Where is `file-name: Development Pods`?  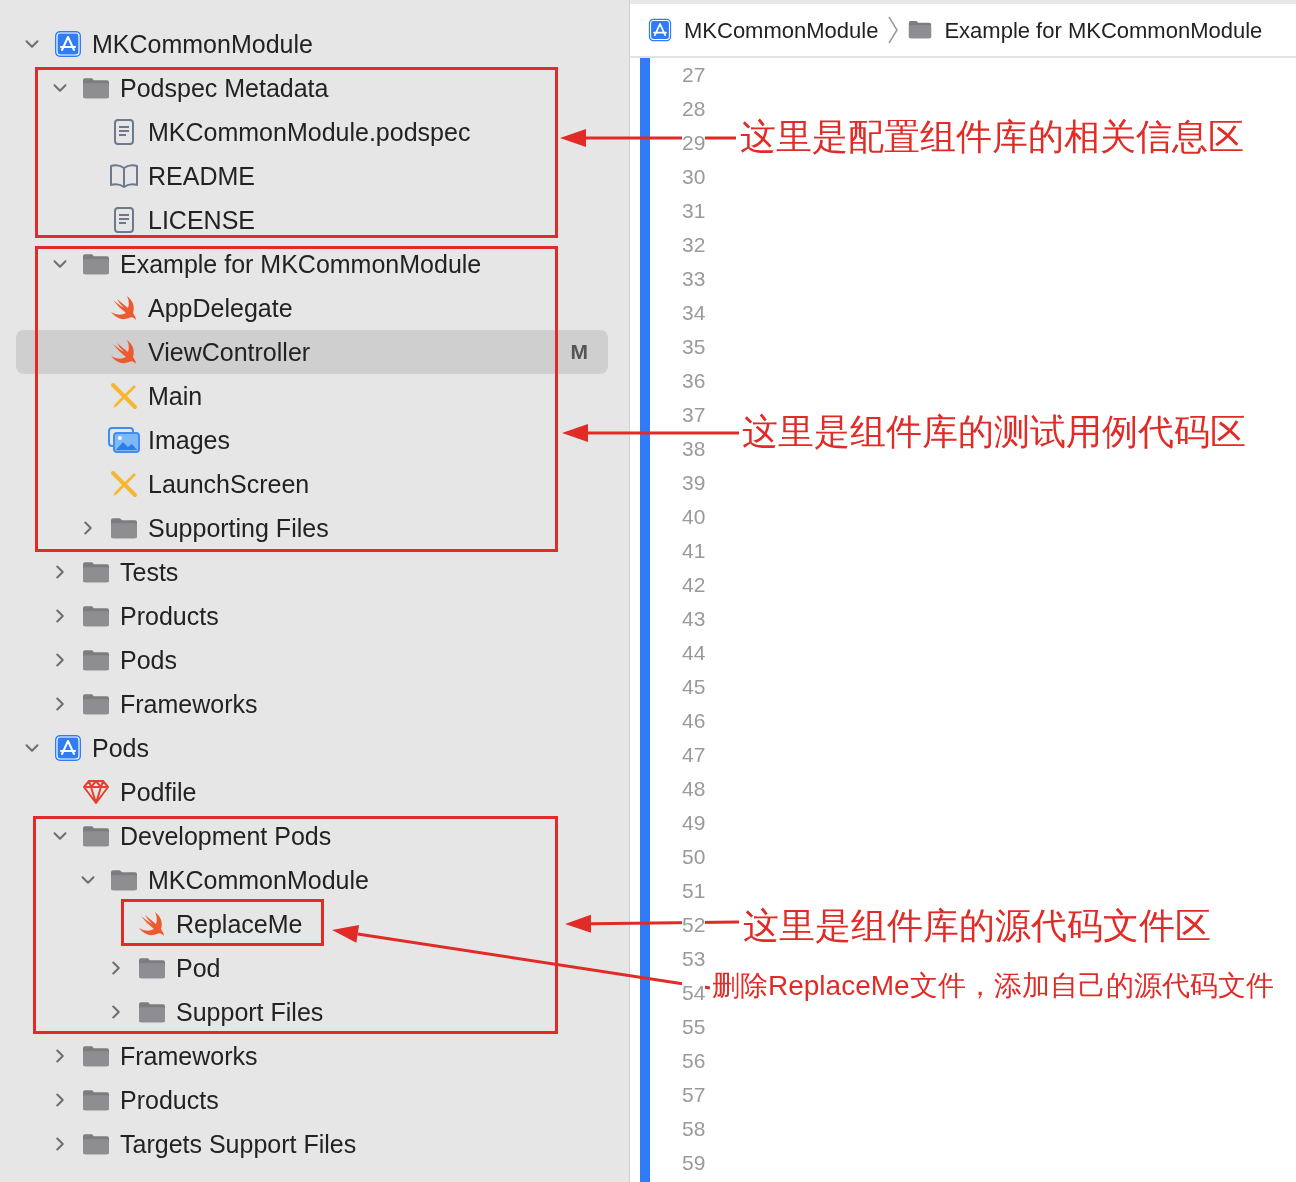 file-name: Development Pods is located at coordinates (226, 836).